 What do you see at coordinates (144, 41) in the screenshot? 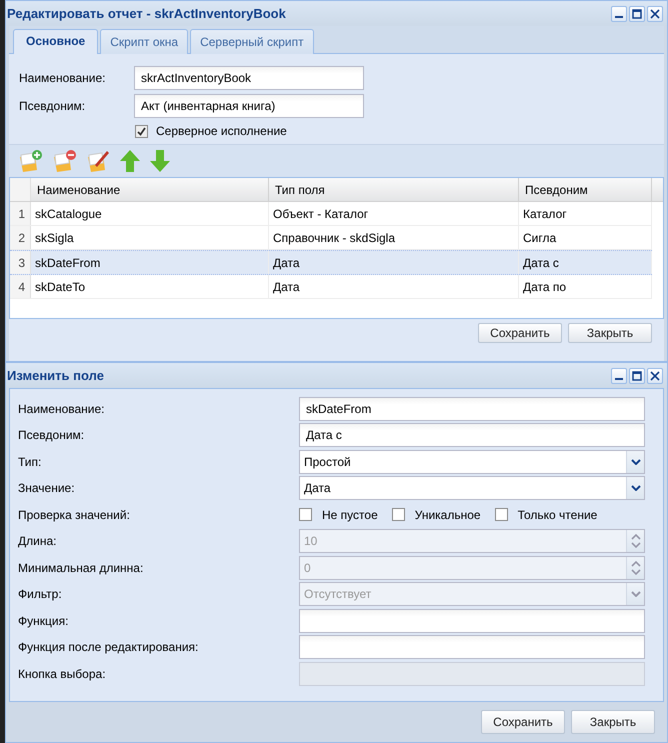
I see `tab: Скрипт окна` at bounding box center [144, 41].